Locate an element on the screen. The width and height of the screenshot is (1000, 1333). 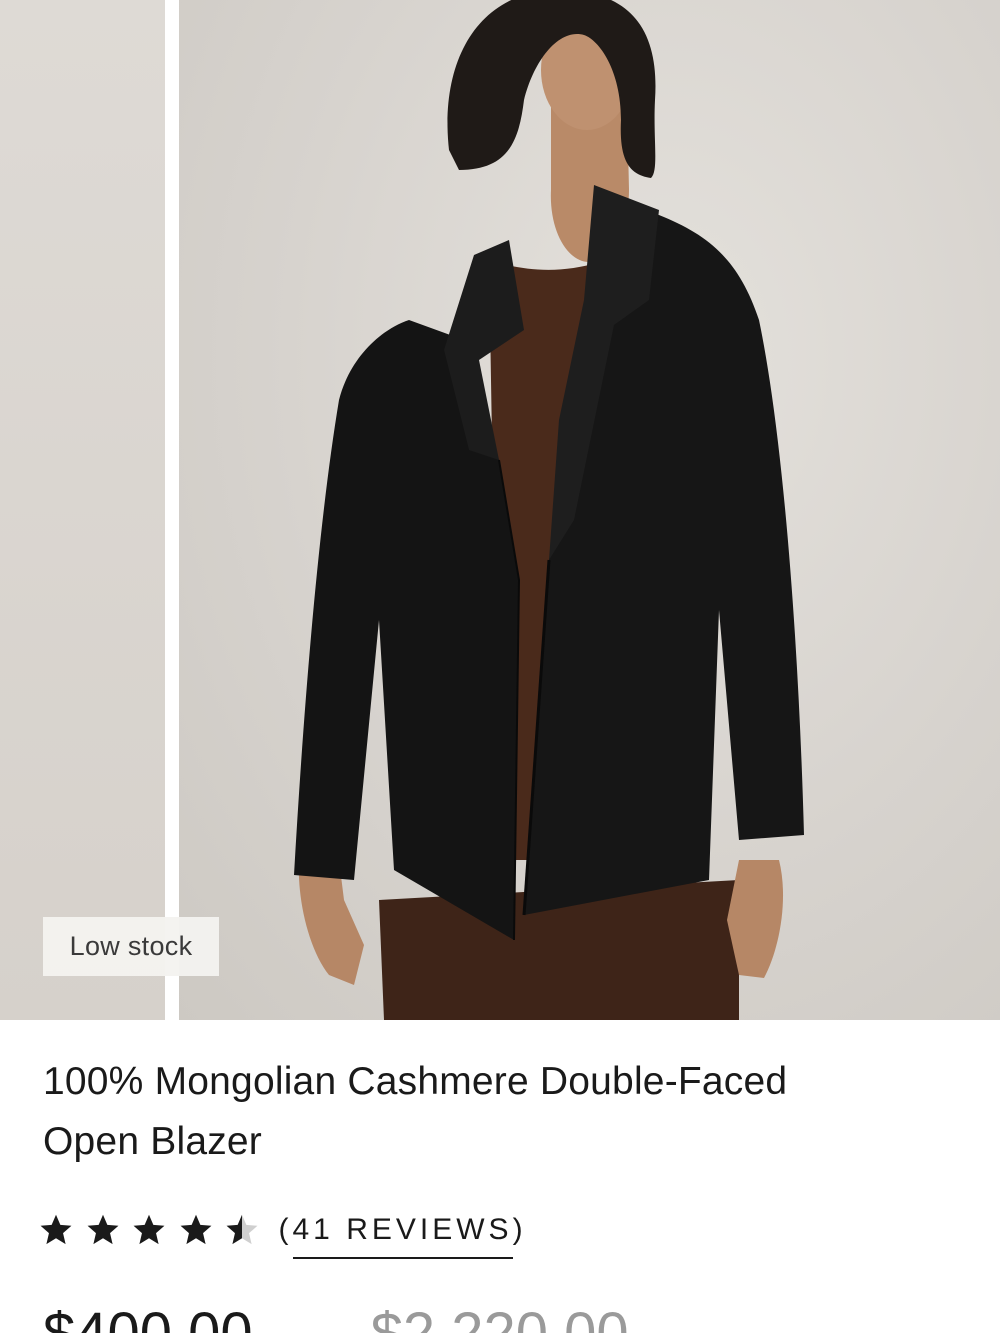
previous-image-slide is located at coordinates (82, 510).